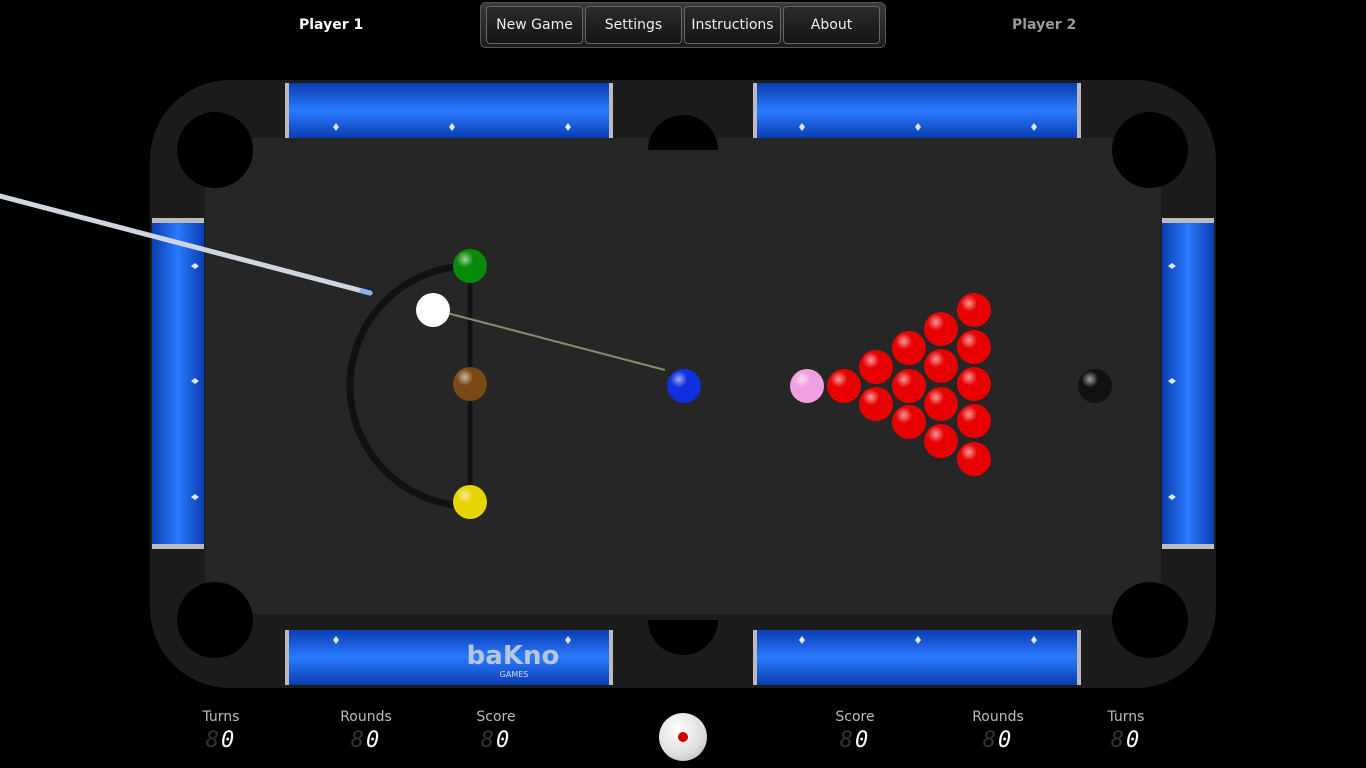  Describe the element at coordinates (504, 740) in the screenshot. I see `p1-score-value: 0` at that location.